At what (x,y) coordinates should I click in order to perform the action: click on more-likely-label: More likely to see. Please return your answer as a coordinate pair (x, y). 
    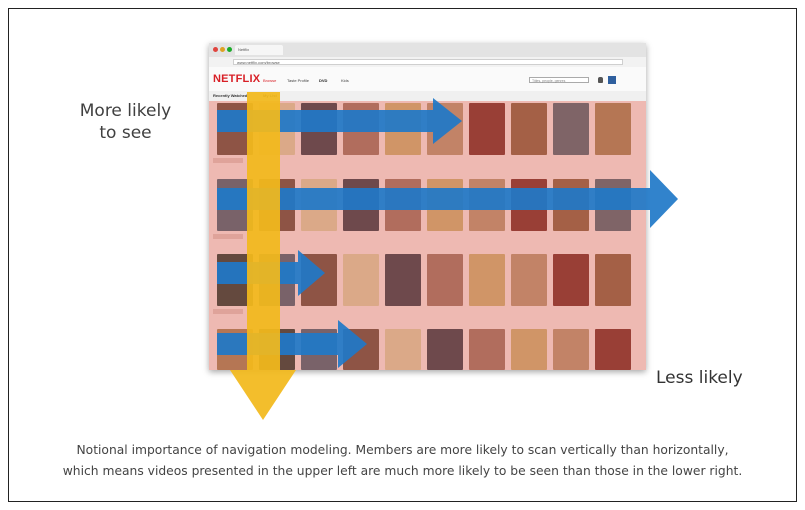
    Looking at the image, I should click on (125, 122).